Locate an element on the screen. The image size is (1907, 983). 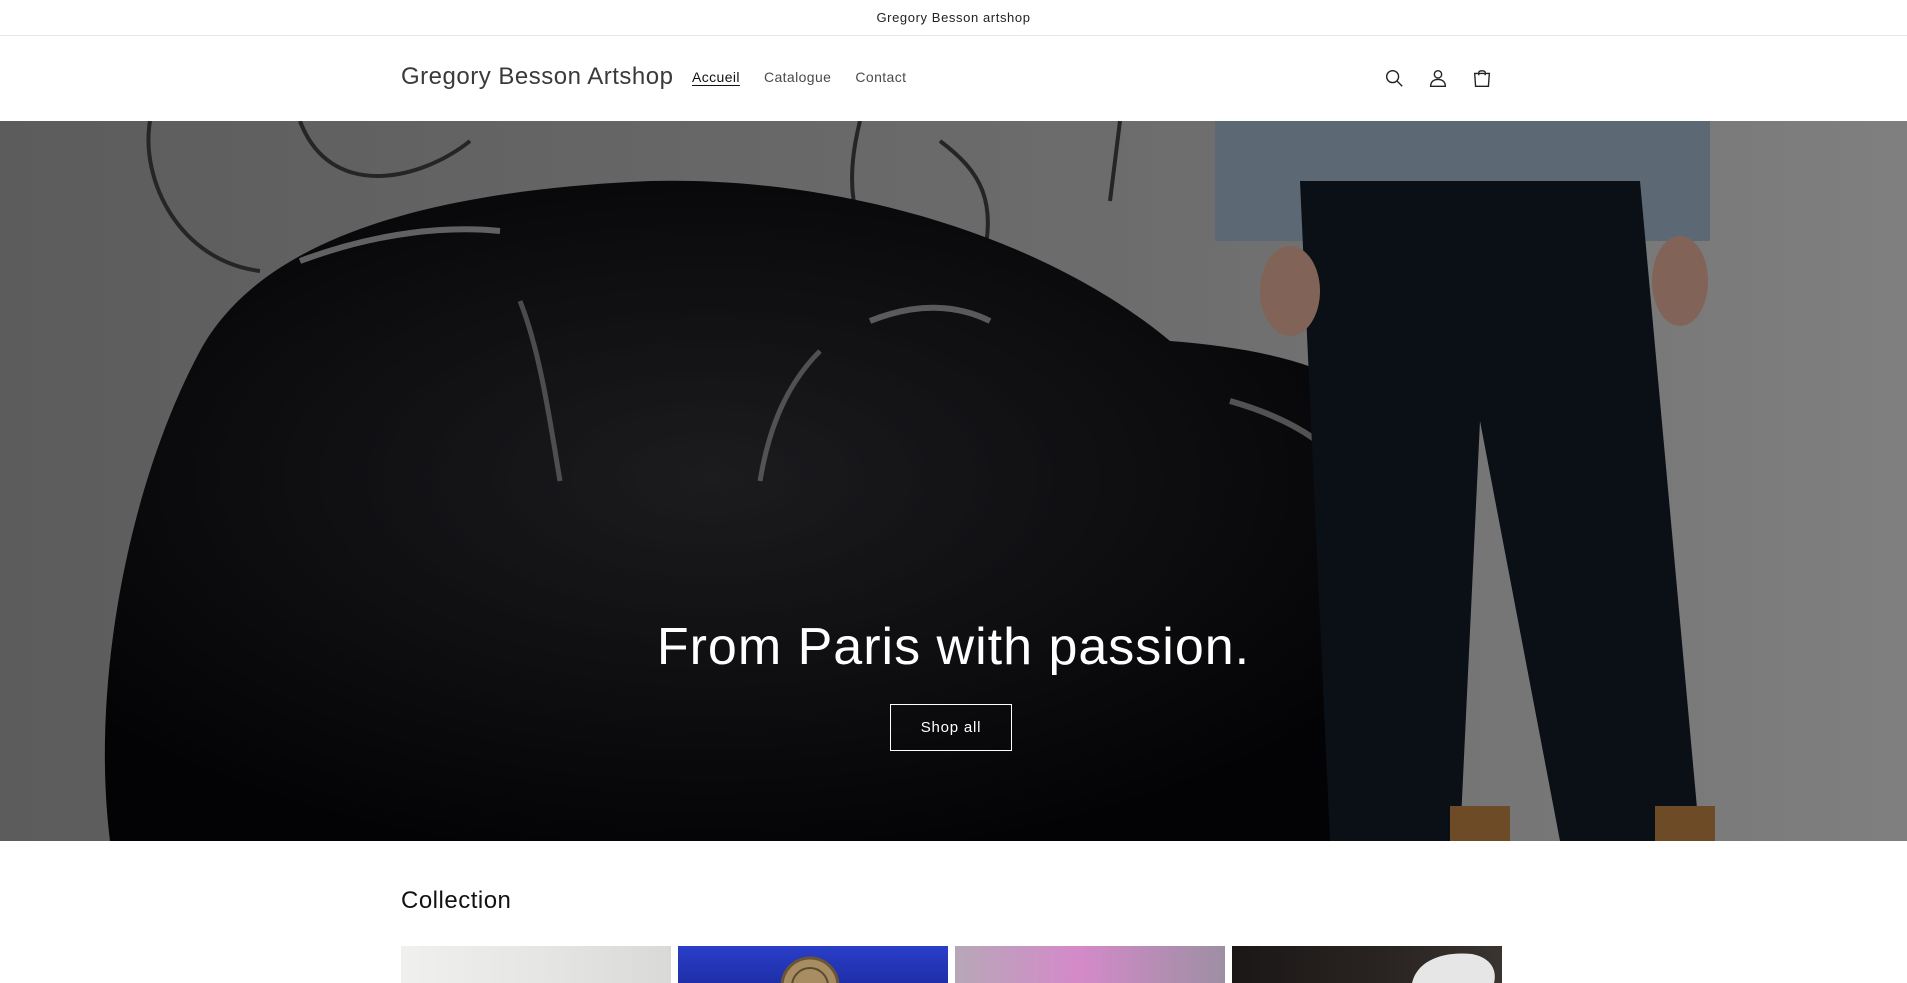
collection-grid is located at coordinates (951, 964).